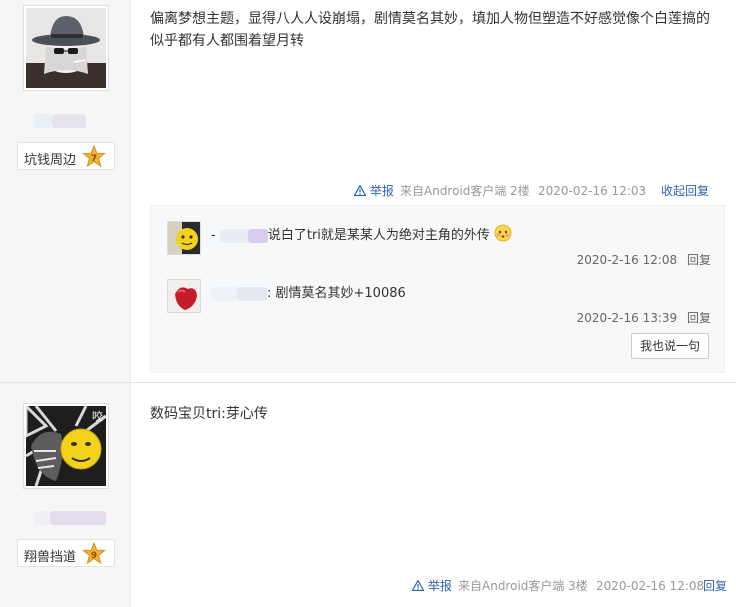  Describe the element at coordinates (592, 191) in the screenshot. I see `post-time: 2020-02-16 12:03` at that location.